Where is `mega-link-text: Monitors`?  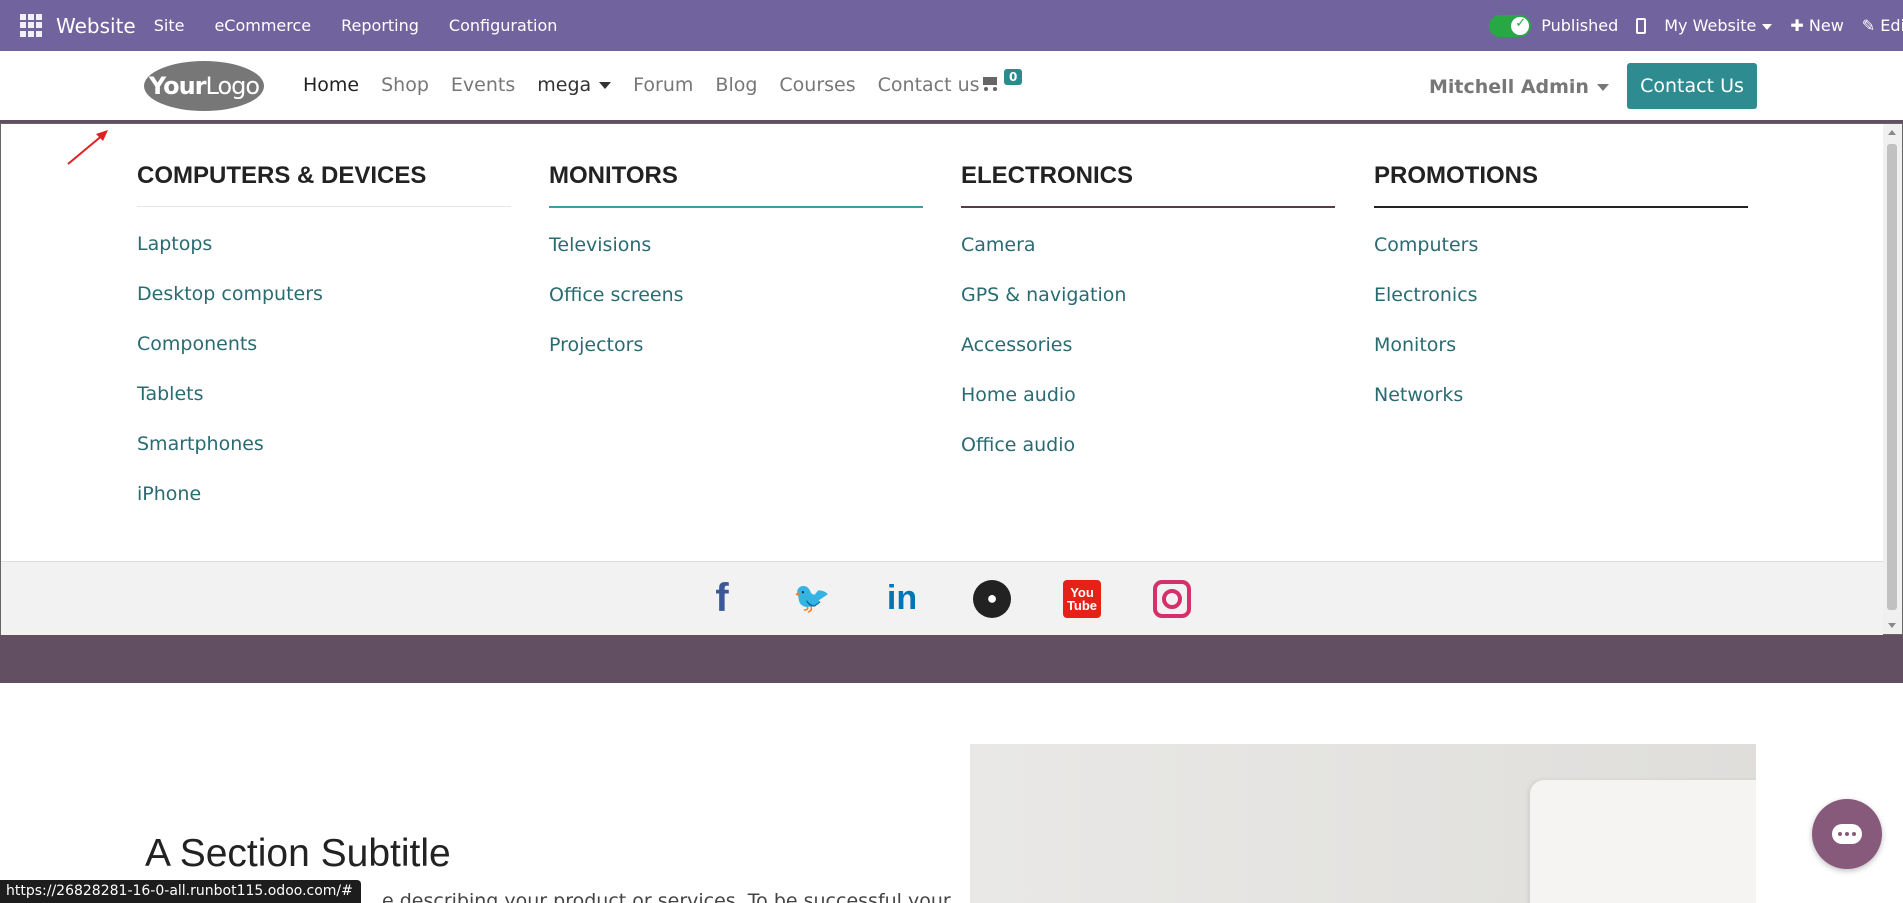
mega-link-text: Monitors is located at coordinates (1415, 345).